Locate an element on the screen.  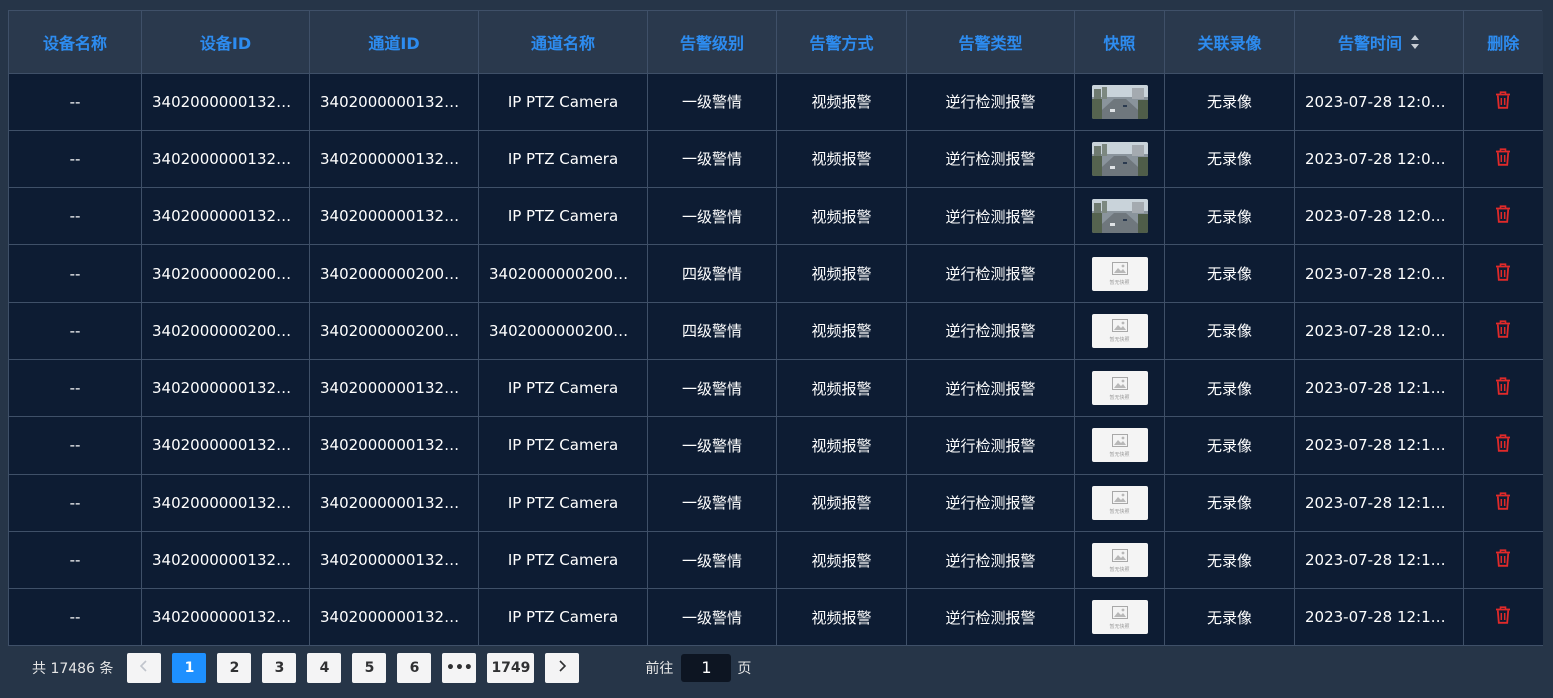
page-button-2: 2 is located at coordinates (234, 667).